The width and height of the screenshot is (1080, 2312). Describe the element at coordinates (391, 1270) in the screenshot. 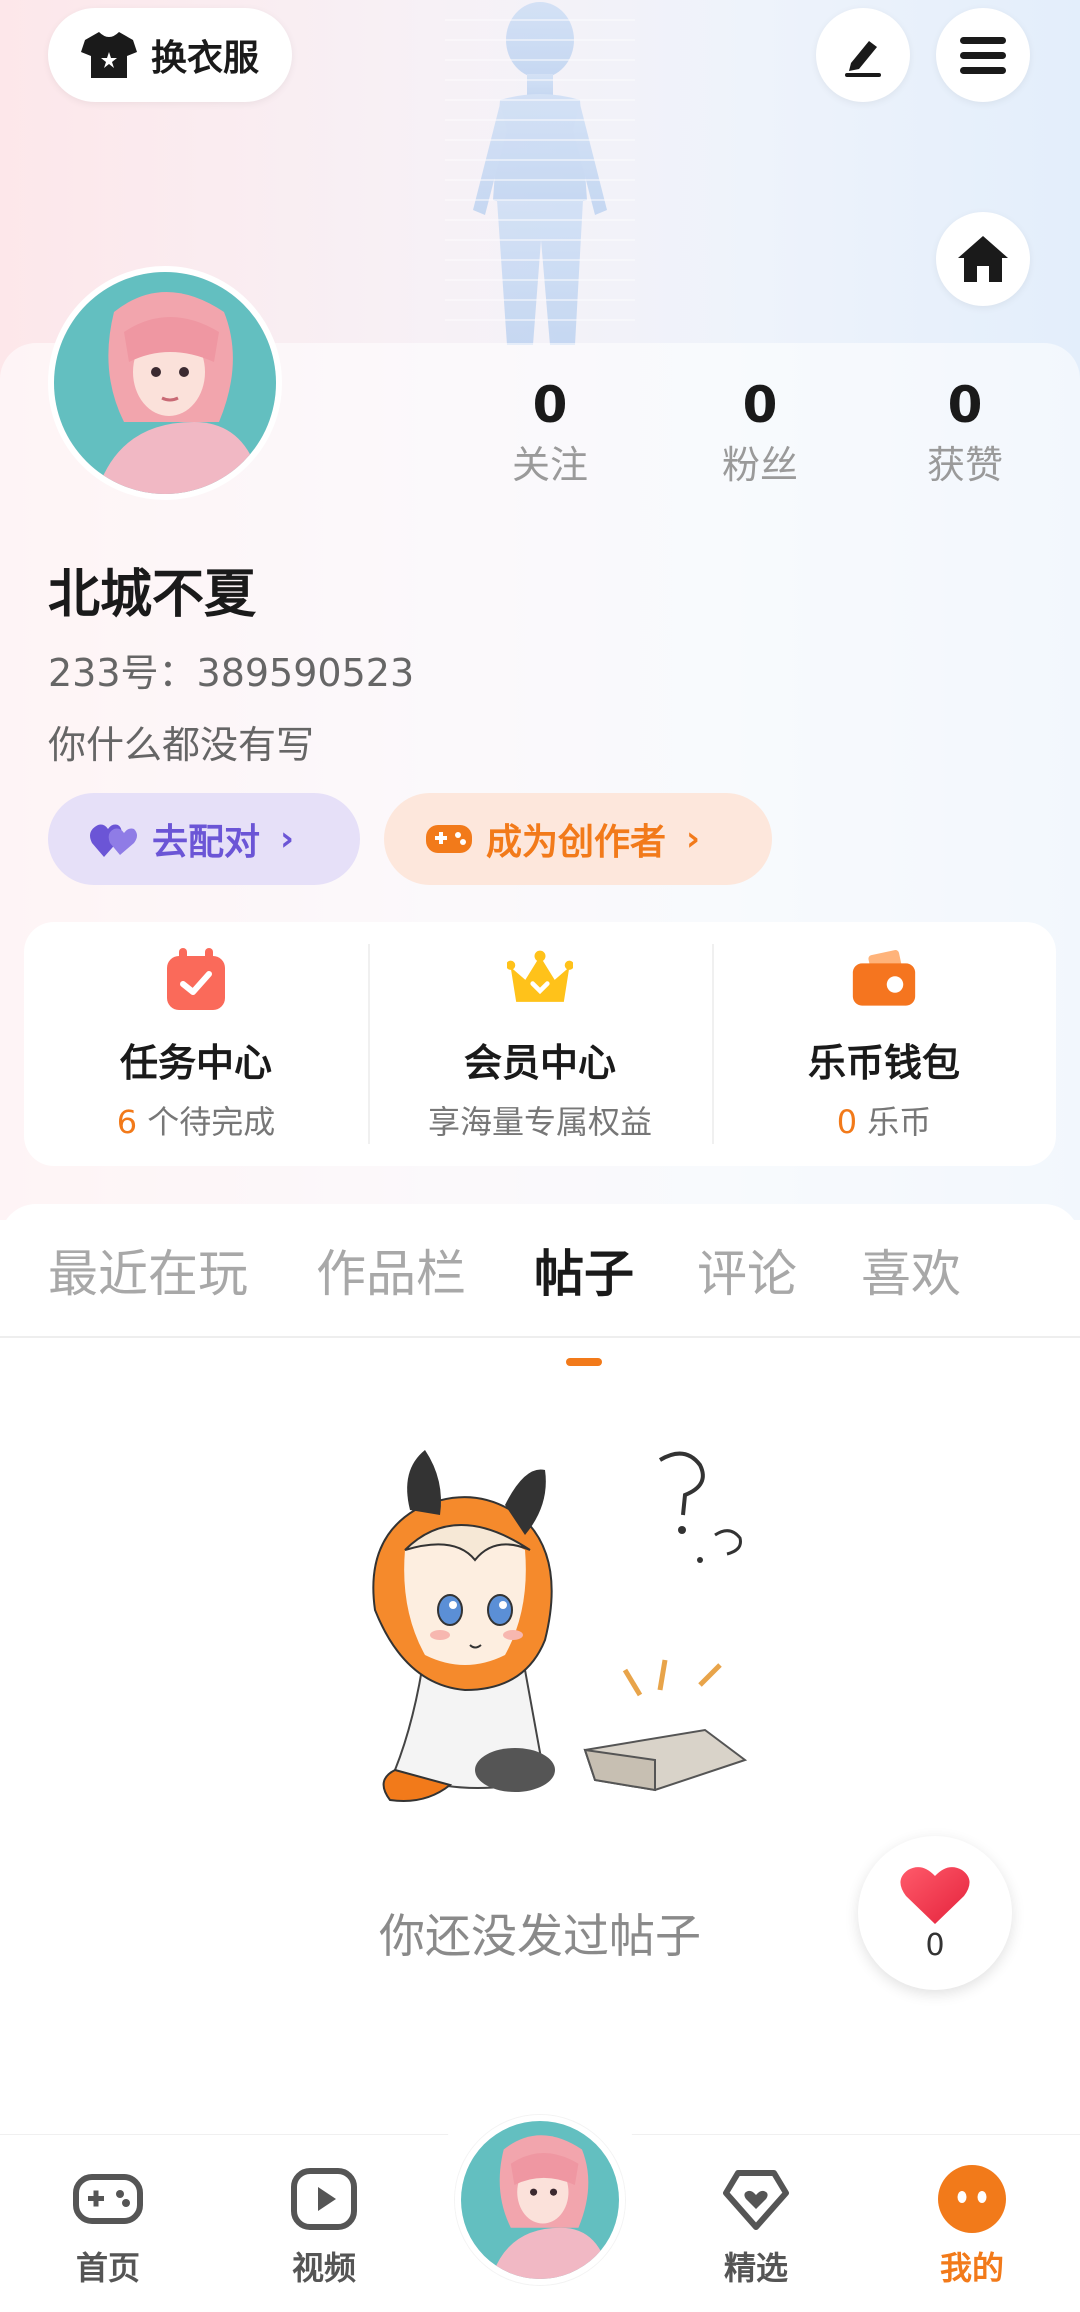

I see `tab-works: 作品栏` at that location.